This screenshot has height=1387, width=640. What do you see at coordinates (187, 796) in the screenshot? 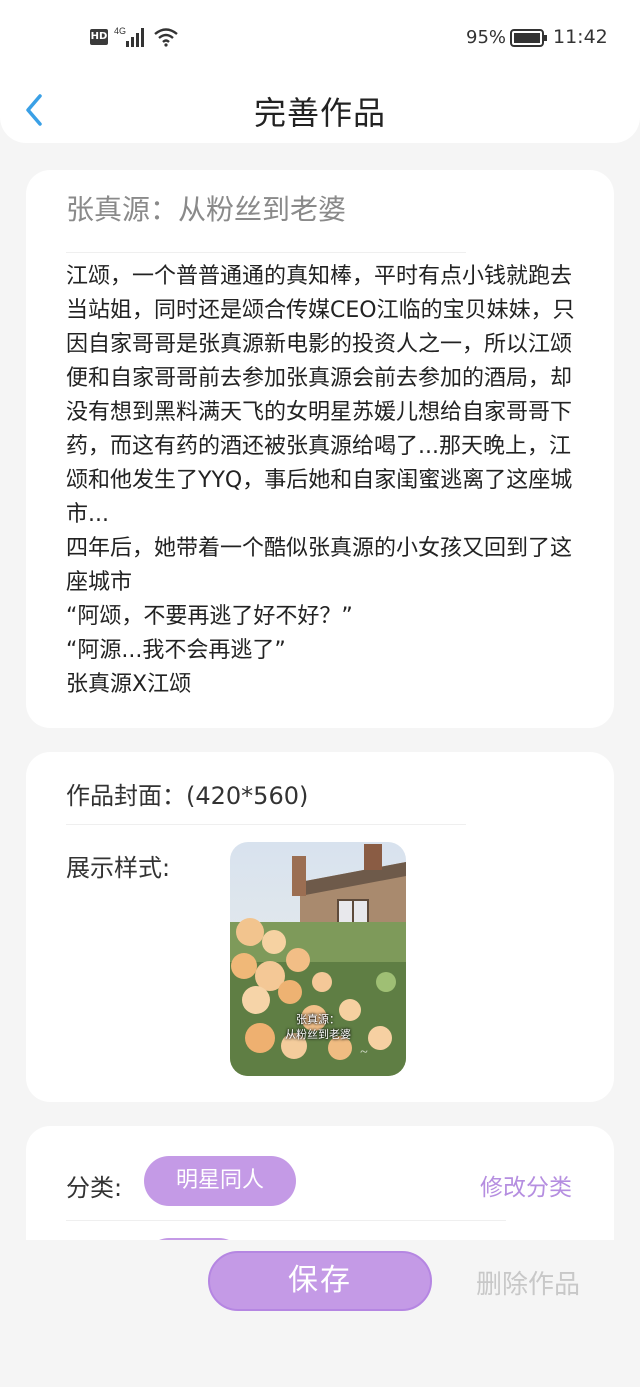
I see `cover-label: 作品封面：(420*560)` at bounding box center [187, 796].